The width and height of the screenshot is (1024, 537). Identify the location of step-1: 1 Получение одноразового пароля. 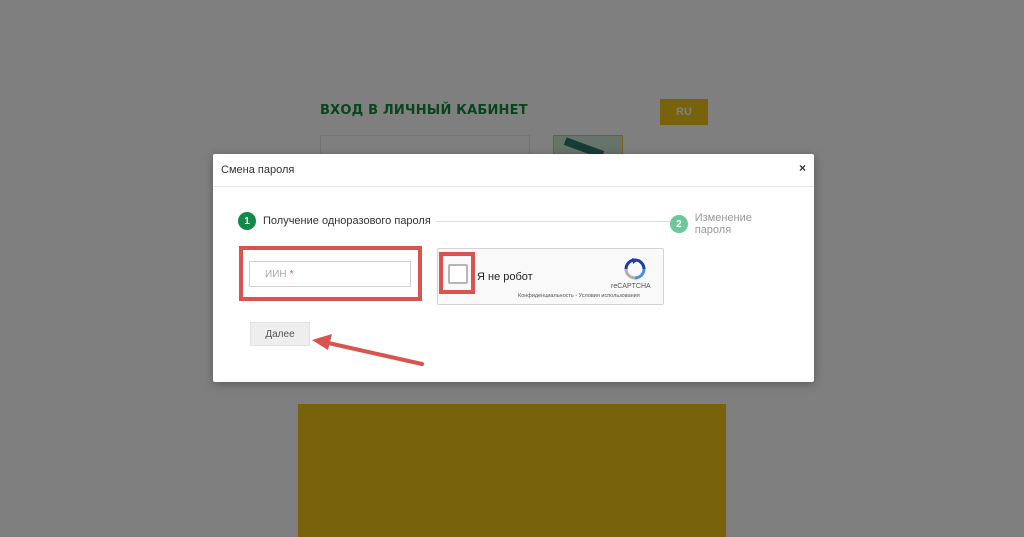
(334, 221).